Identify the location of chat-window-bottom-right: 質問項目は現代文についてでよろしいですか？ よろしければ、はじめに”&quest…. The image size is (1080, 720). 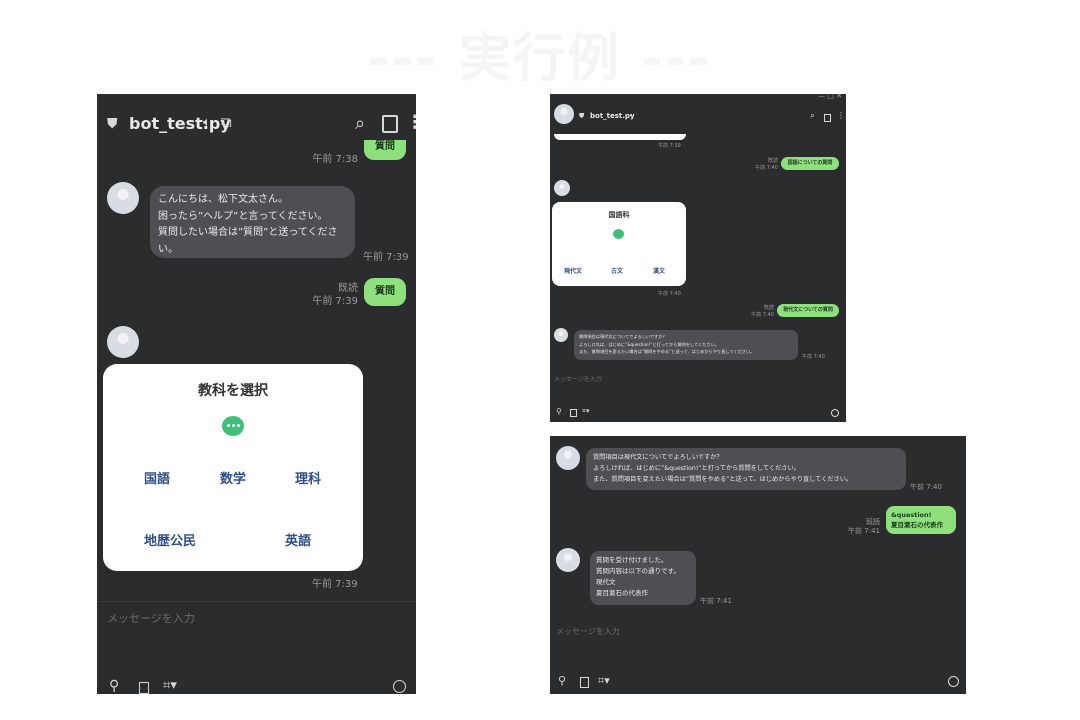
(758, 565).